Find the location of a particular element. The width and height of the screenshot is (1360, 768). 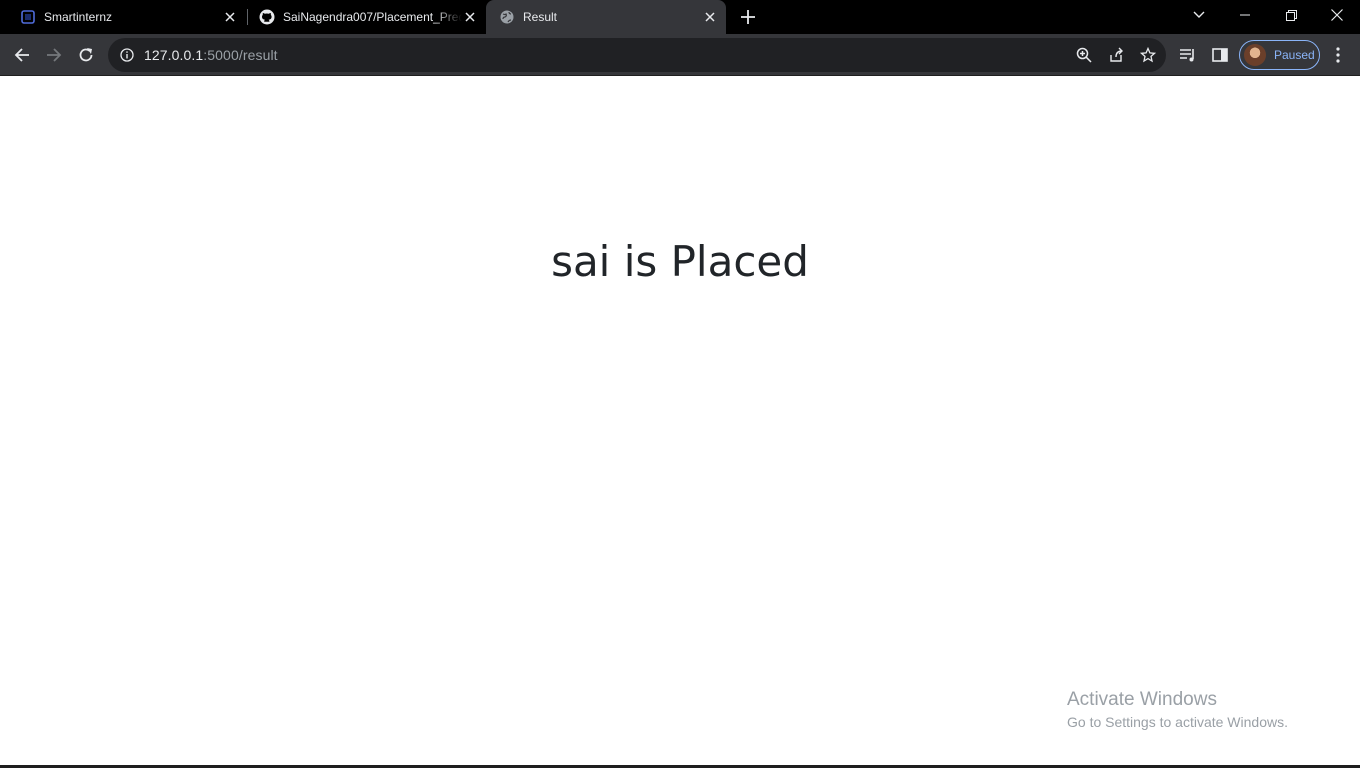

tab-title: SaiNagendra007/Placement_Prediction is located at coordinates (372, 17).